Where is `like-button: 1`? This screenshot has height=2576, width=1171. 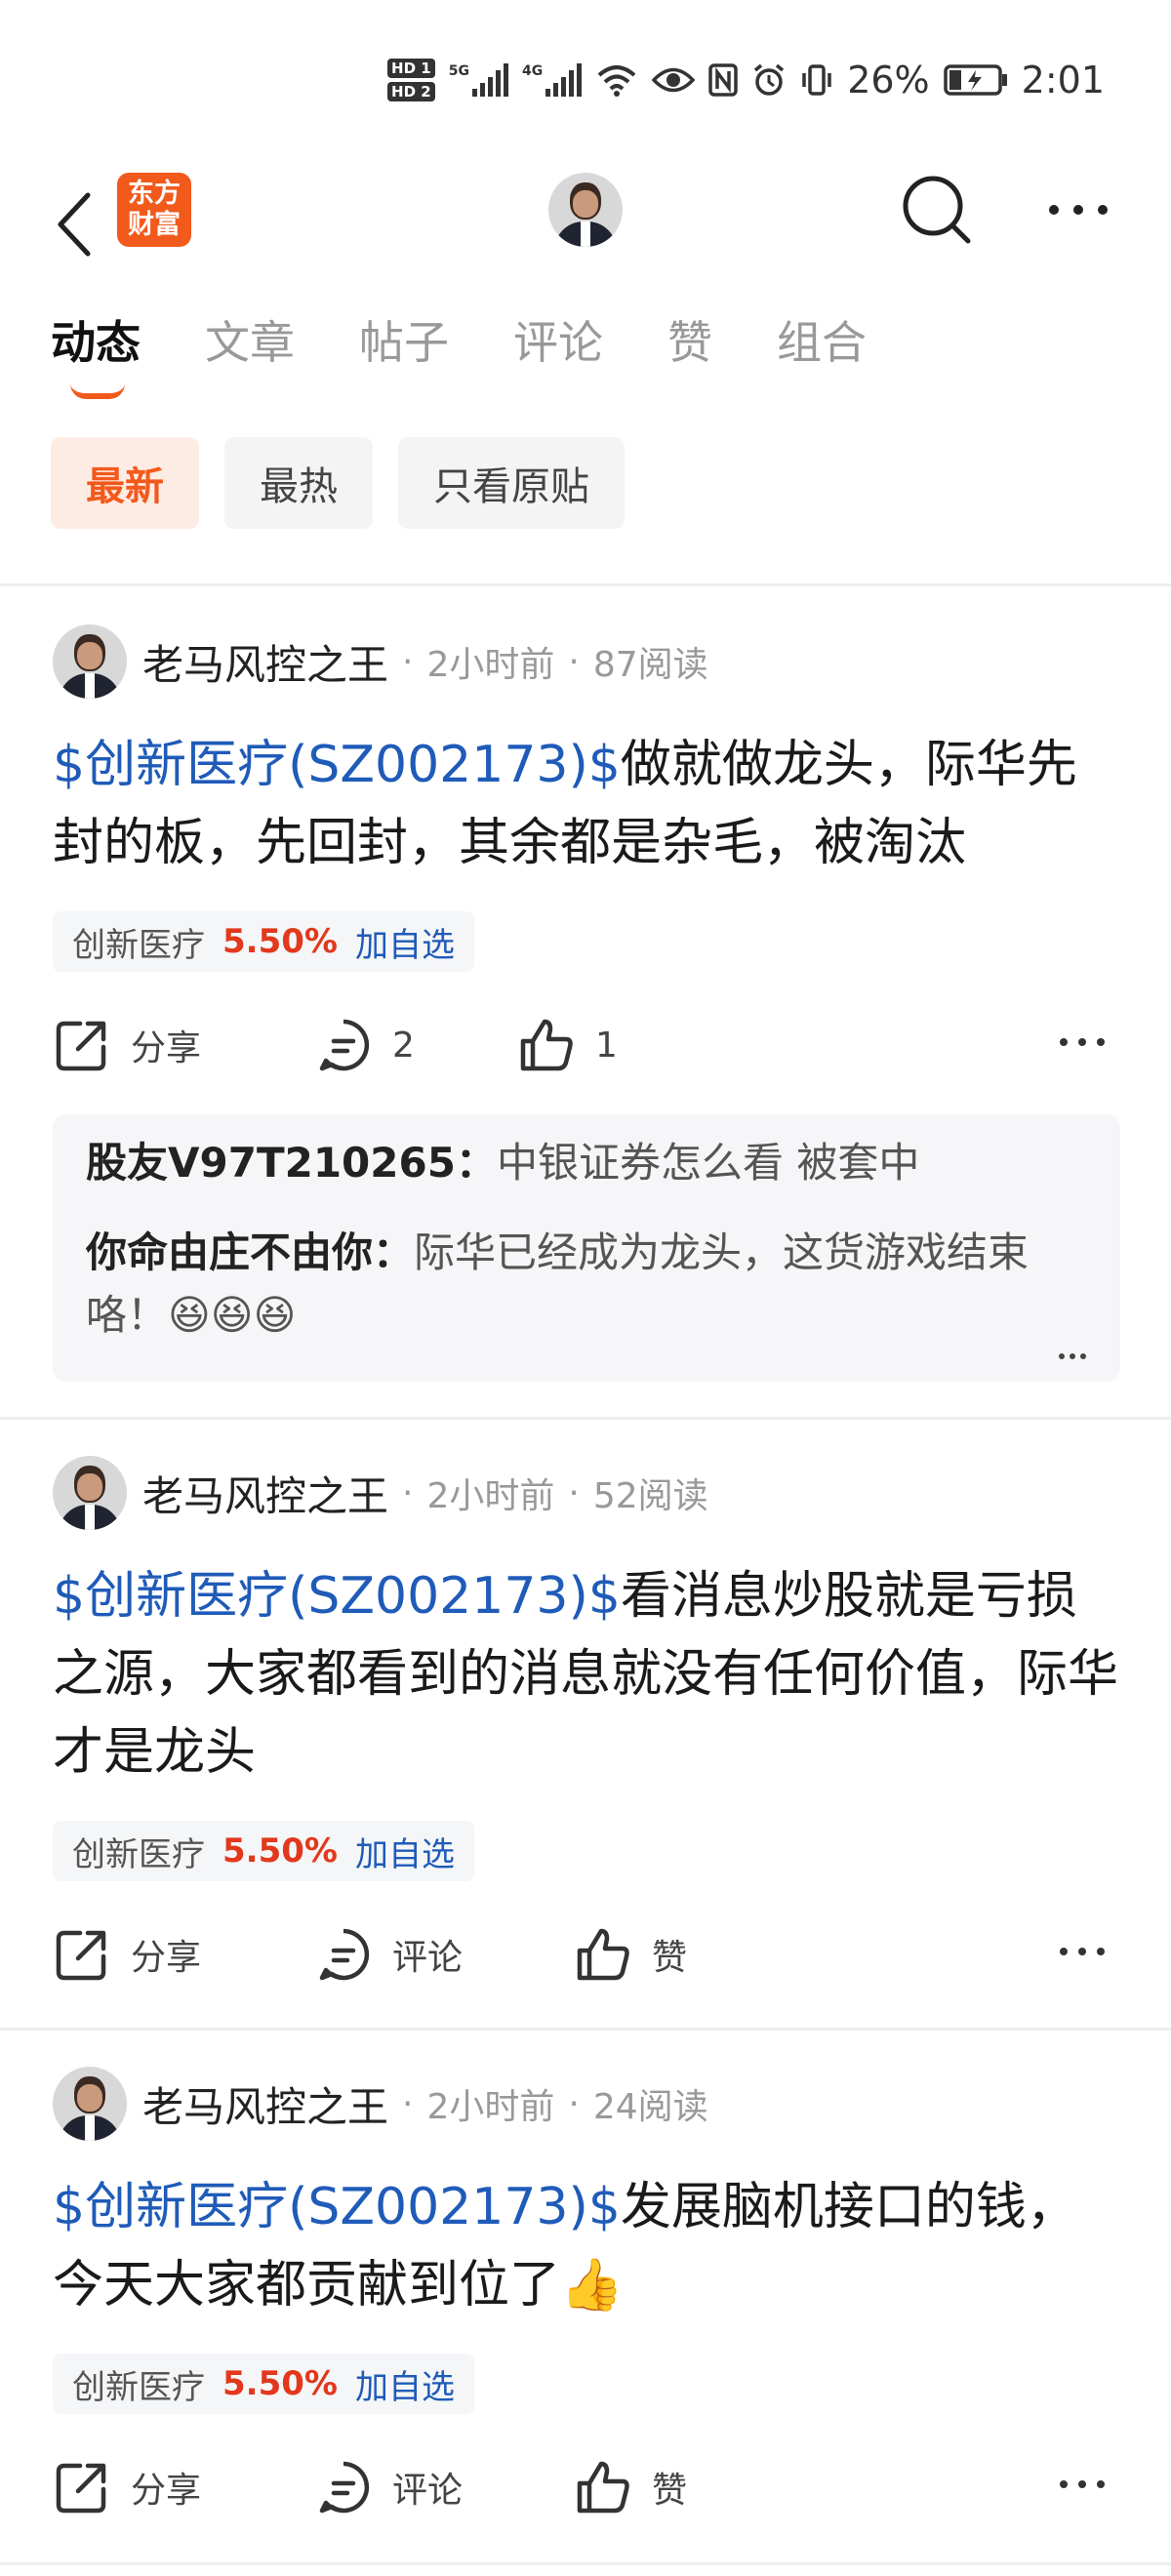 like-button: 1 is located at coordinates (567, 1045).